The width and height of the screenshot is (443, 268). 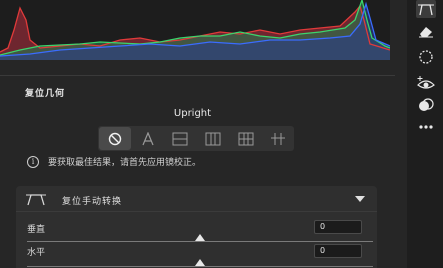 What do you see at coordinates (36, 253) in the screenshot?
I see `horizontal-label: 水平` at bounding box center [36, 253].